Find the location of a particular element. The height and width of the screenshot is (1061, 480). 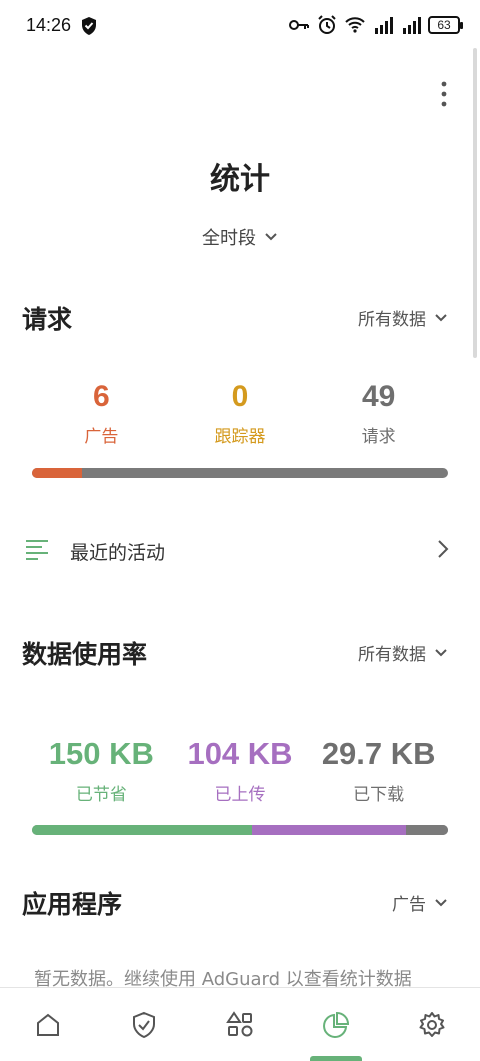

nav-apps is located at coordinates (240, 1024).